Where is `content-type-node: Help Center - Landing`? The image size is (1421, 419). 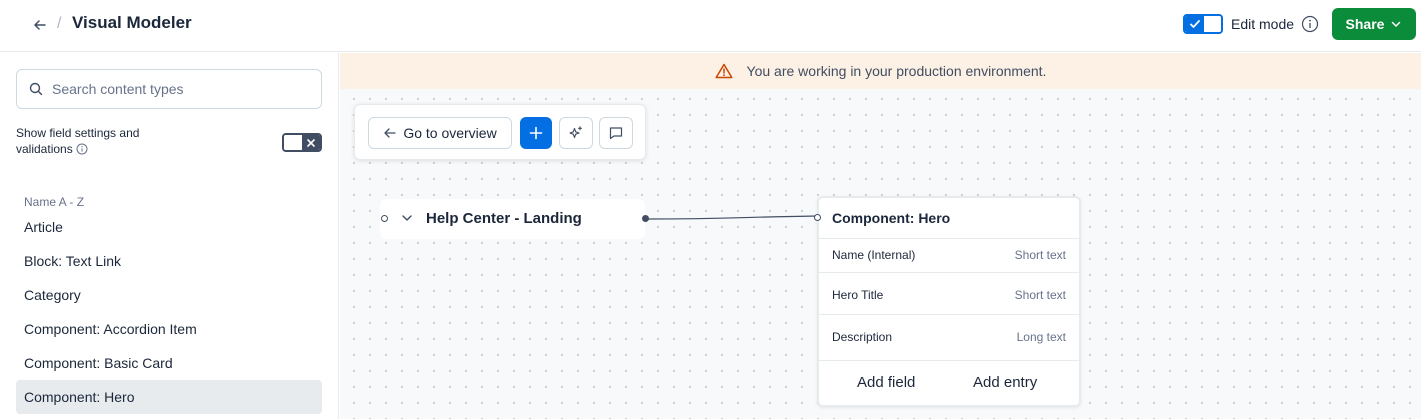 content-type-node: Help Center - Landing is located at coordinates (514, 219).